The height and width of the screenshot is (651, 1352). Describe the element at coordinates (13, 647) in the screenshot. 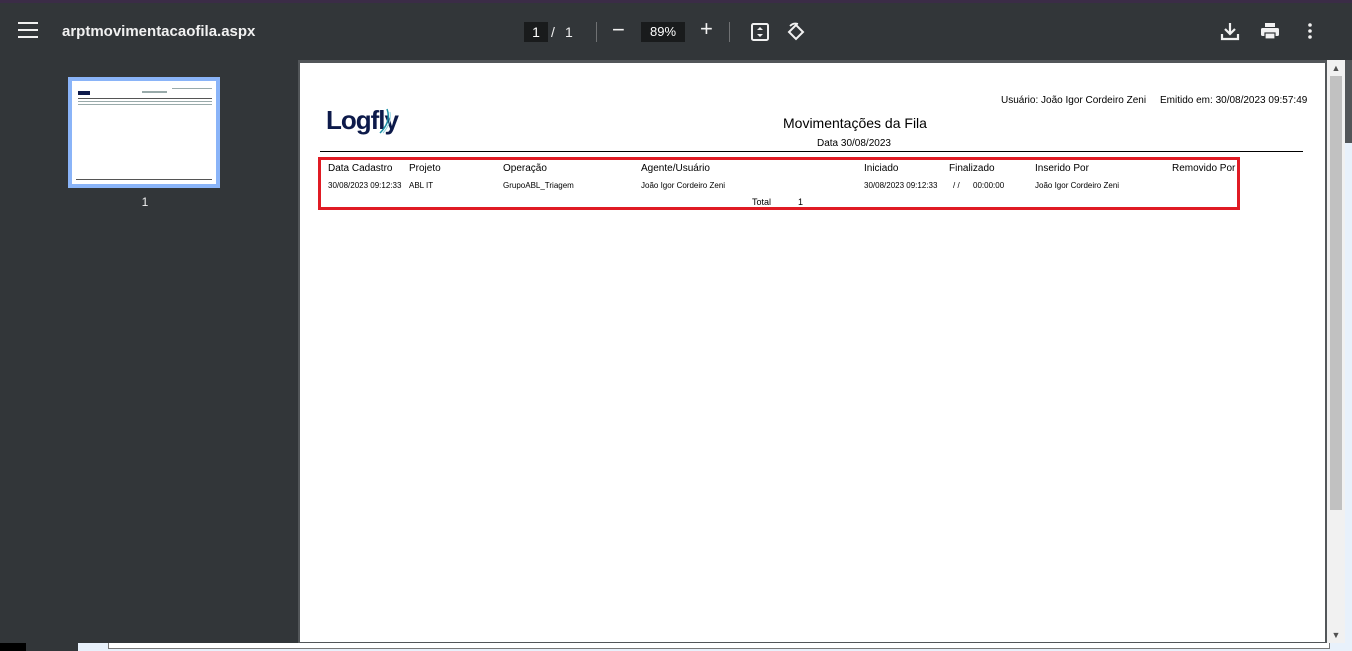

I see `background-corner` at that location.